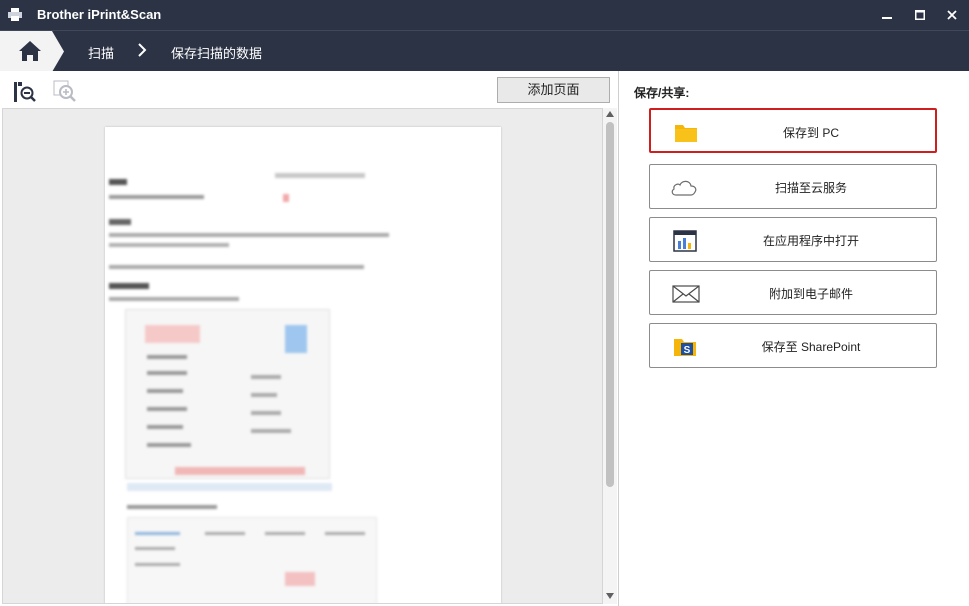  I want to click on zoom-in-icon, so click(65, 92).